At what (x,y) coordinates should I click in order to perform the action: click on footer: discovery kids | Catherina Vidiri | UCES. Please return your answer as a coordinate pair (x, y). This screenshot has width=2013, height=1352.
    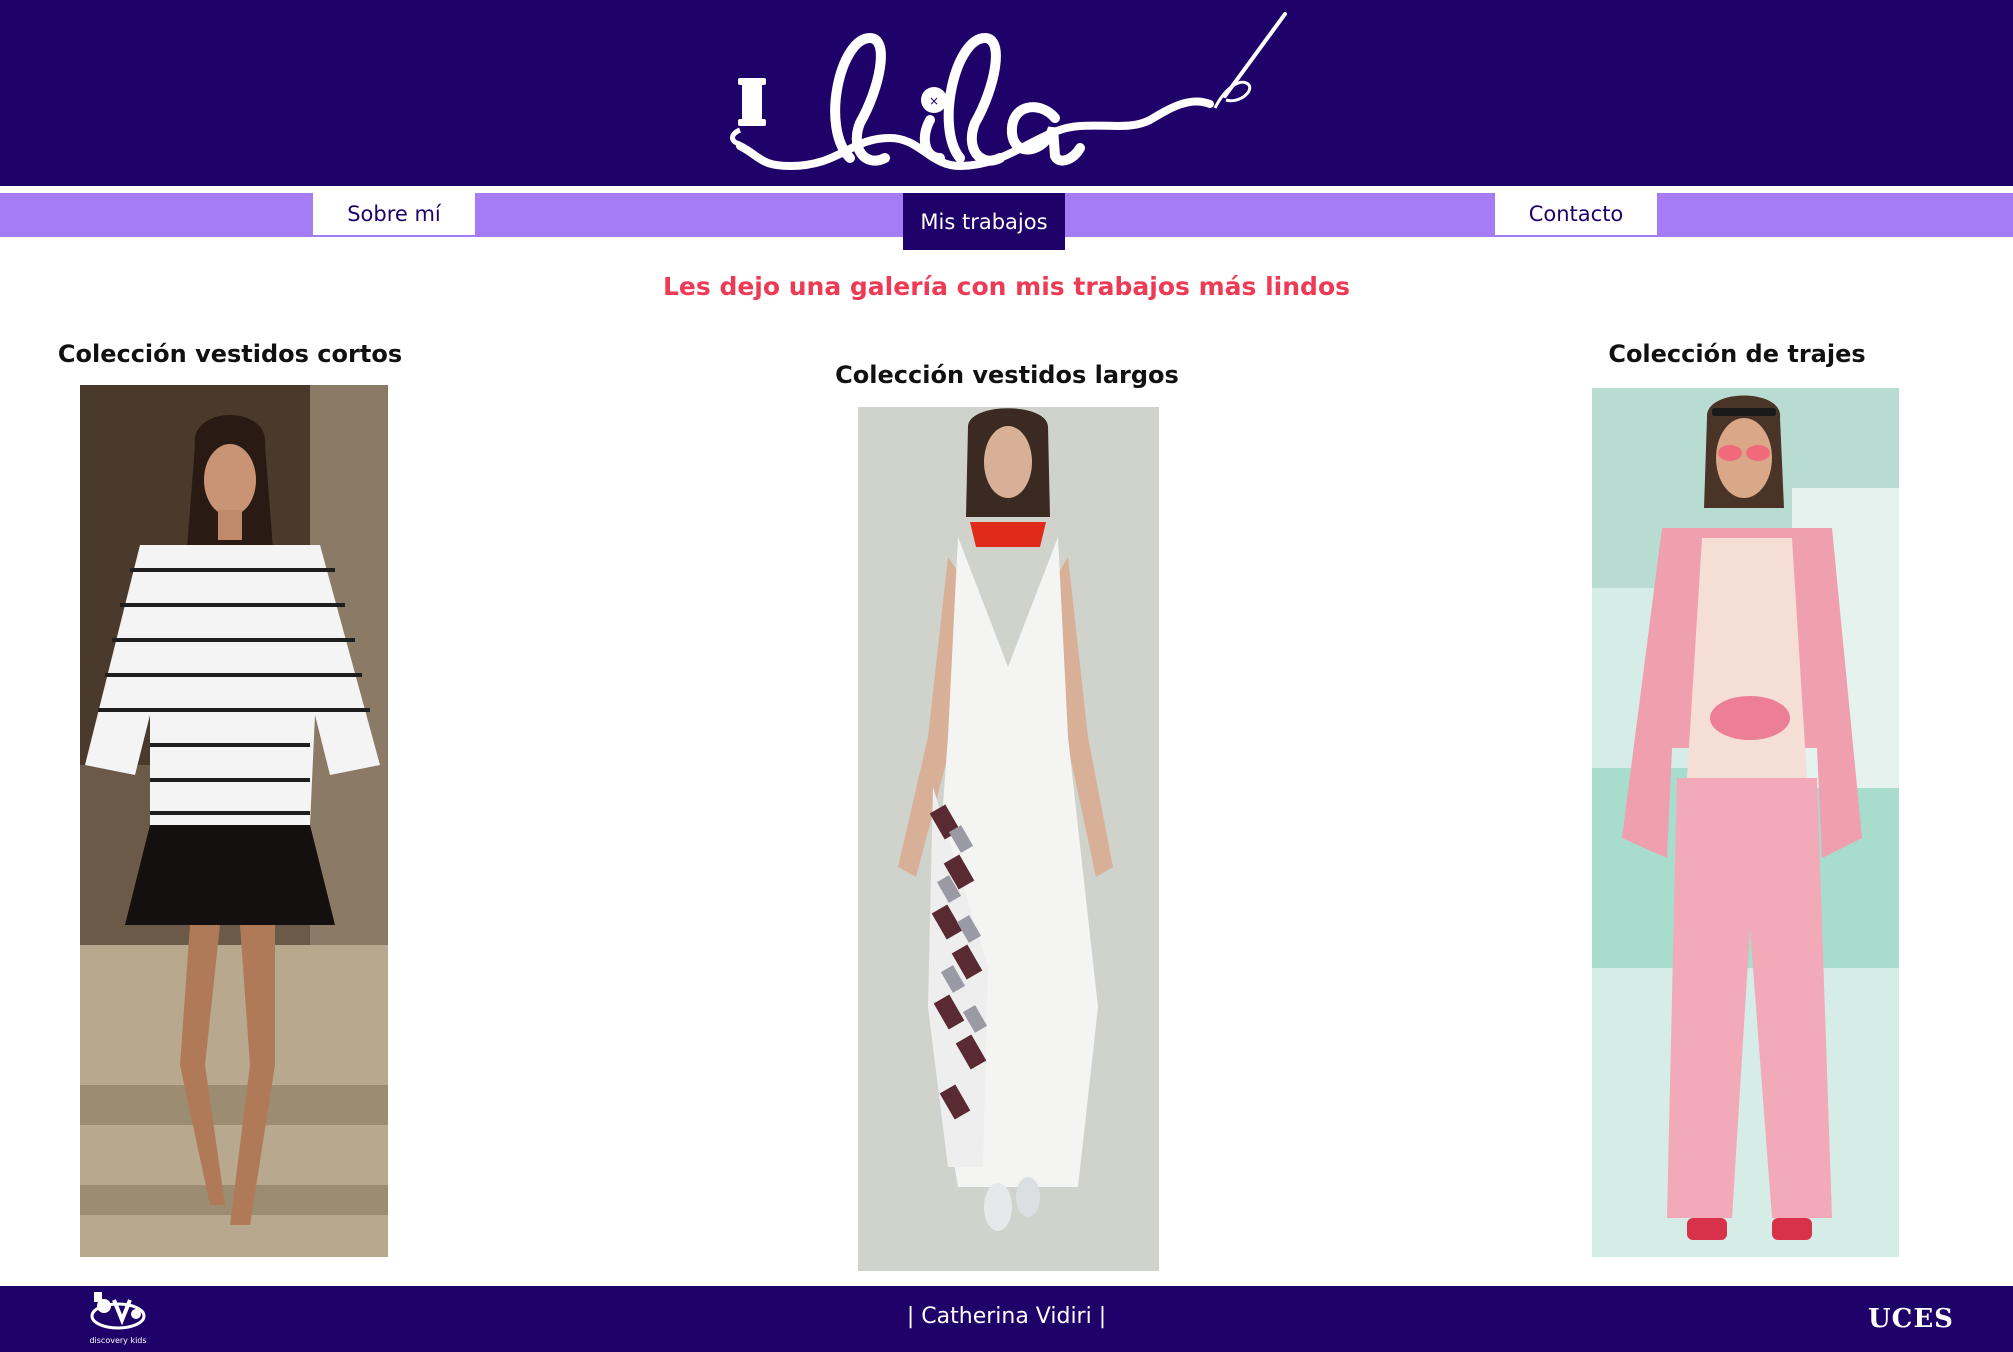
    Looking at the image, I should click on (1006, 1319).